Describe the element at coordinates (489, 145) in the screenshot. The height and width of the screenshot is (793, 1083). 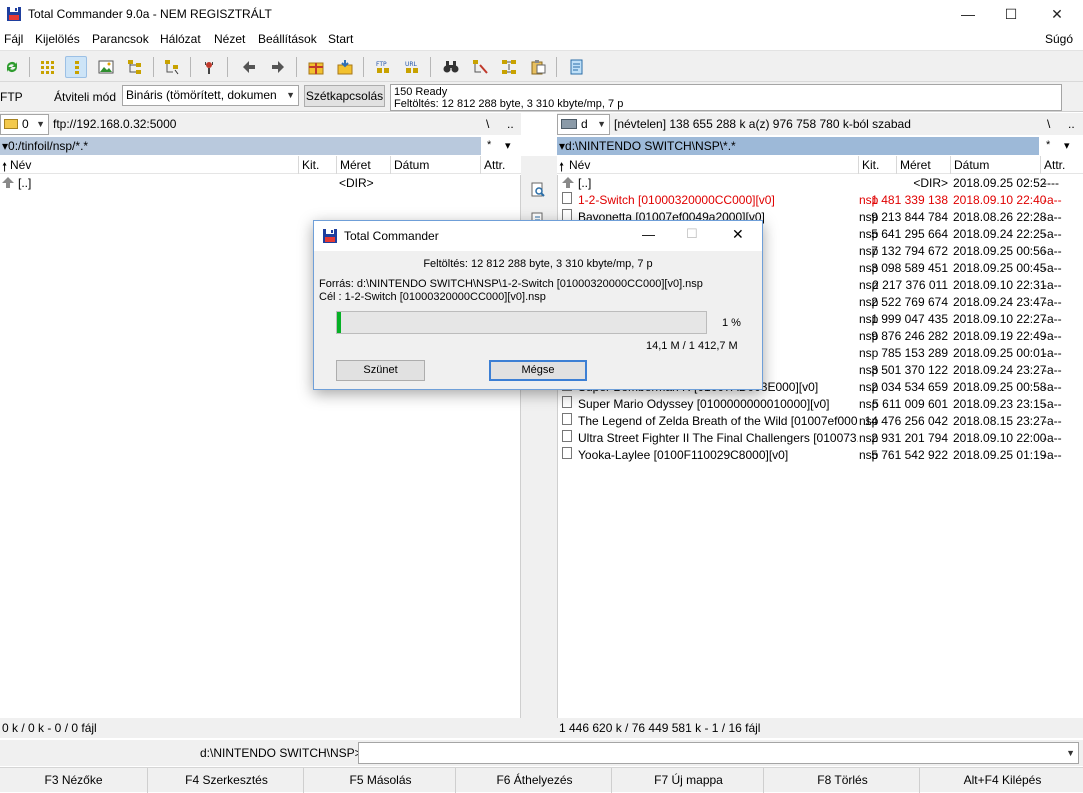
I see `left-filter-button: *` at that location.